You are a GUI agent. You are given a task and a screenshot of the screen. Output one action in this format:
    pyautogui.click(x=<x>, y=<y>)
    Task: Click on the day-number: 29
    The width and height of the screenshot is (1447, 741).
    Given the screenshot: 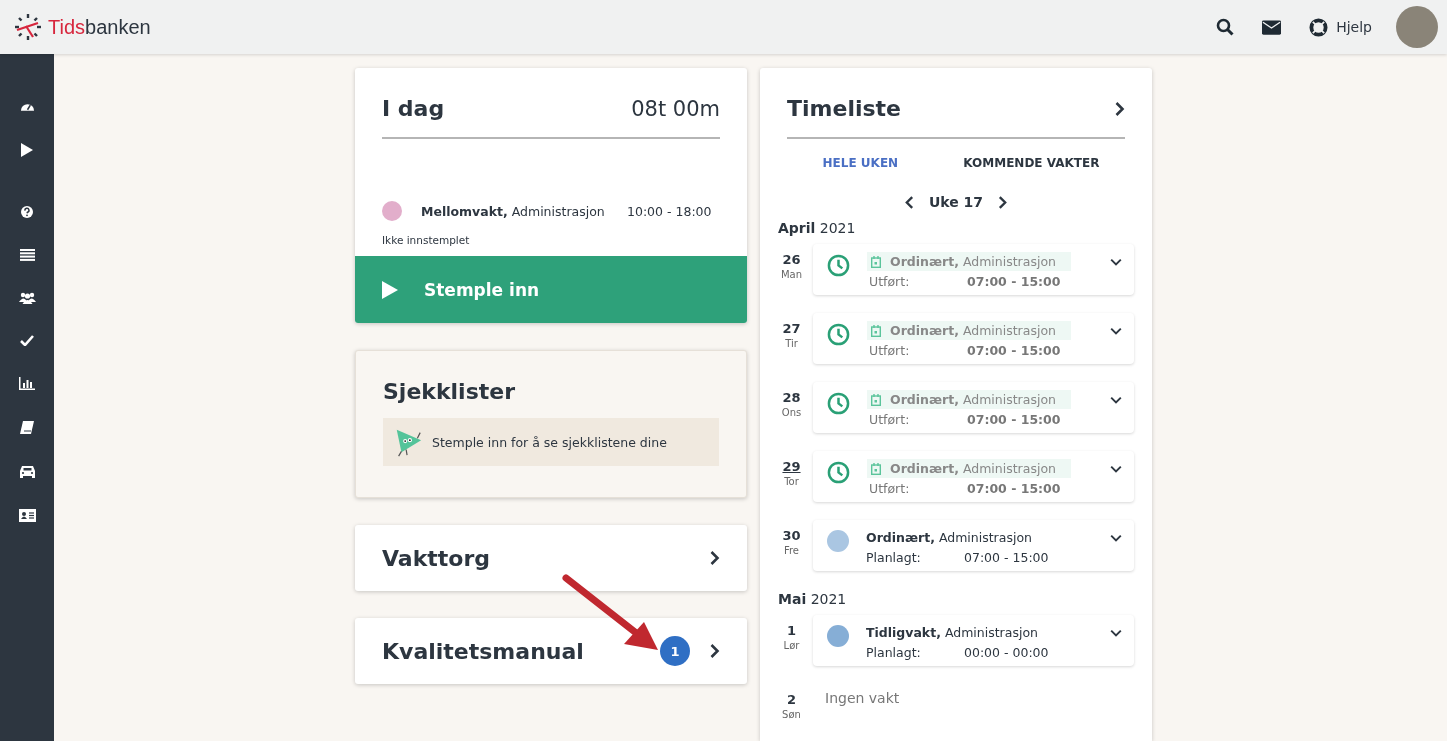 What is the action you would take?
    pyautogui.click(x=791, y=466)
    